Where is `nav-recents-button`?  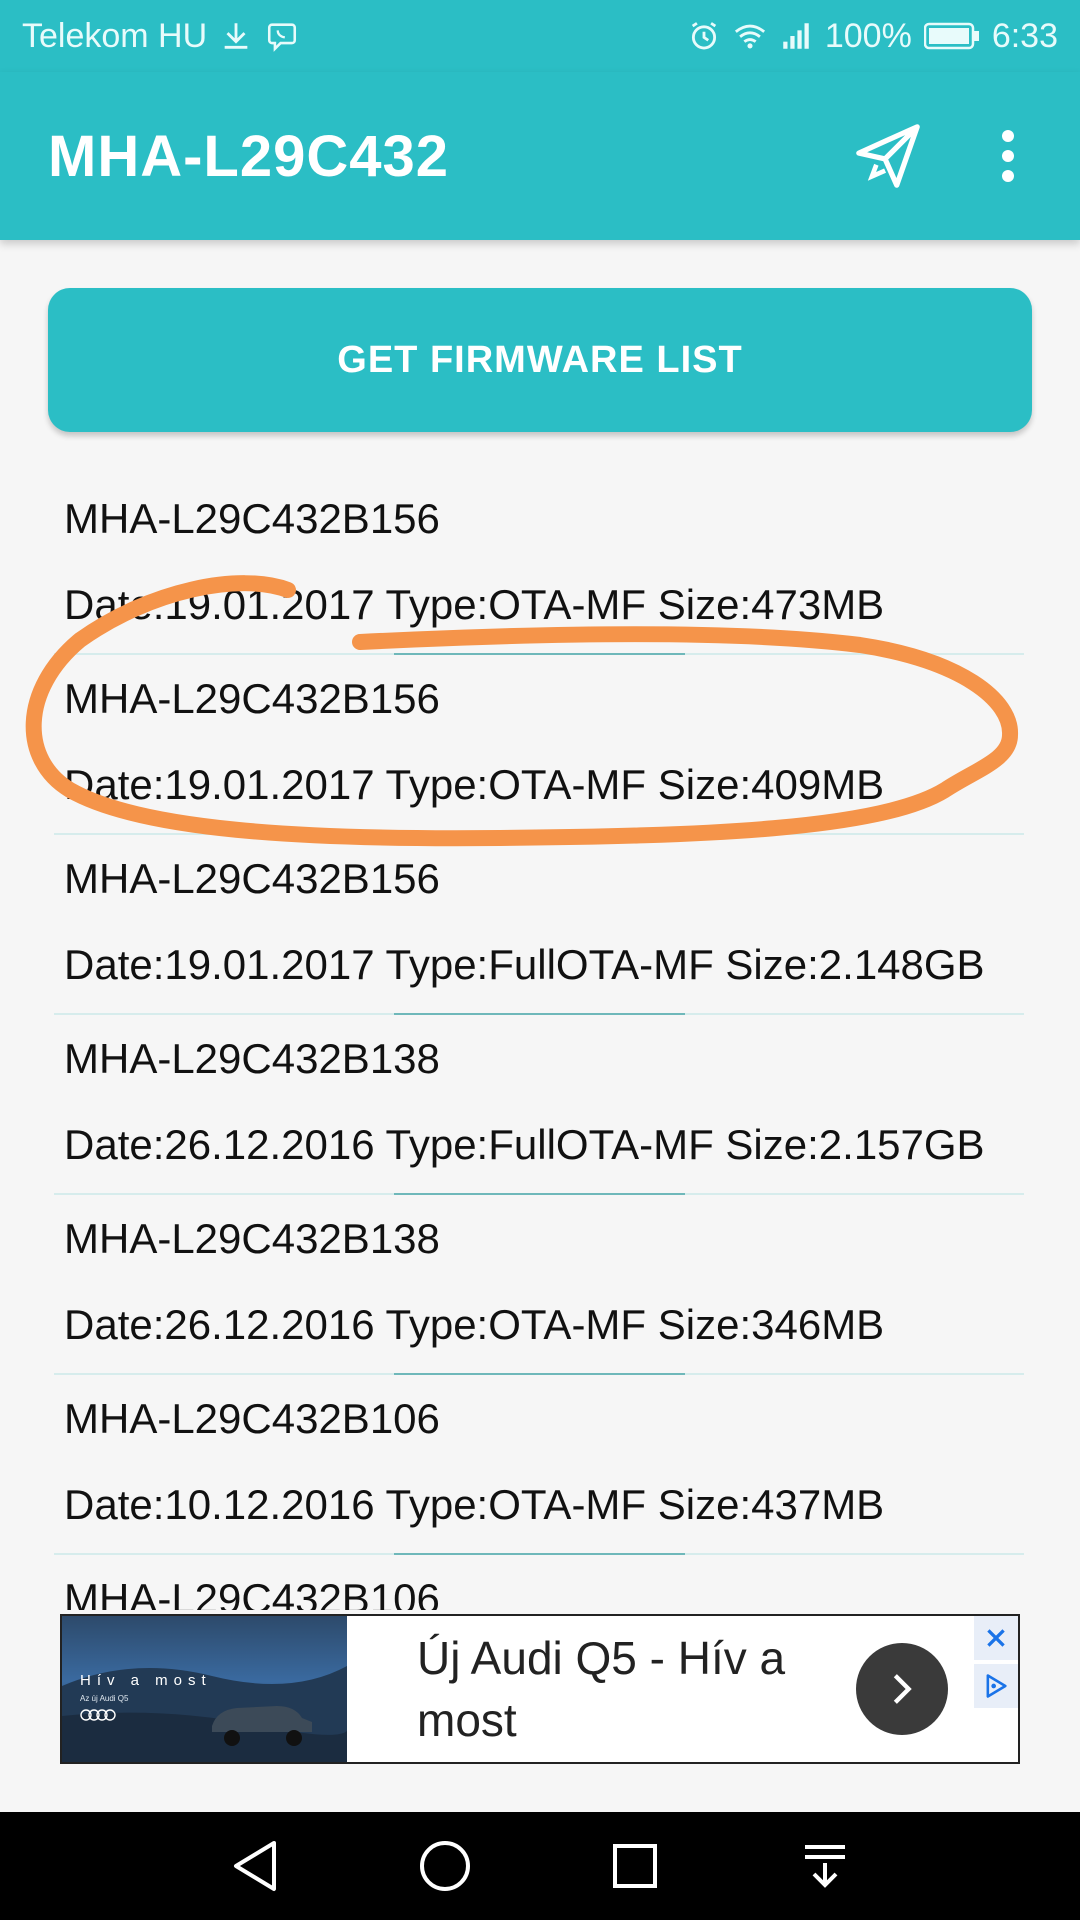
nav-recents-button is located at coordinates (635, 1866).